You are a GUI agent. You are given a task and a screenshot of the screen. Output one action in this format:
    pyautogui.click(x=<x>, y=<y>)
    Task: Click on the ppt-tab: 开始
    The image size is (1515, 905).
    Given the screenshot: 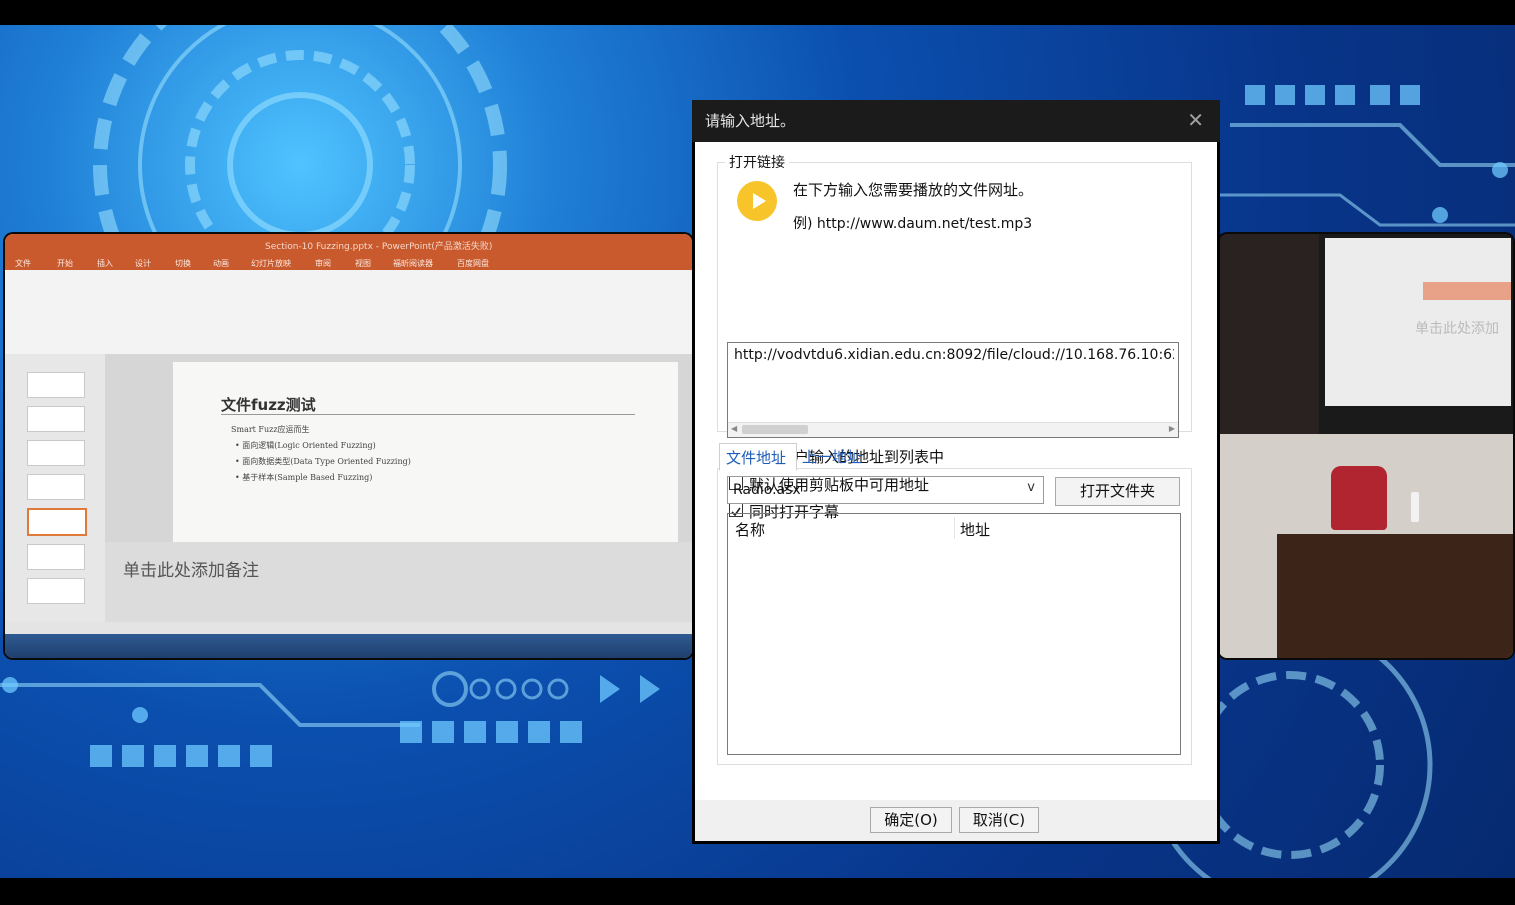 What is the action you would take?
    pyautogui.click(x=65, y=263)
    